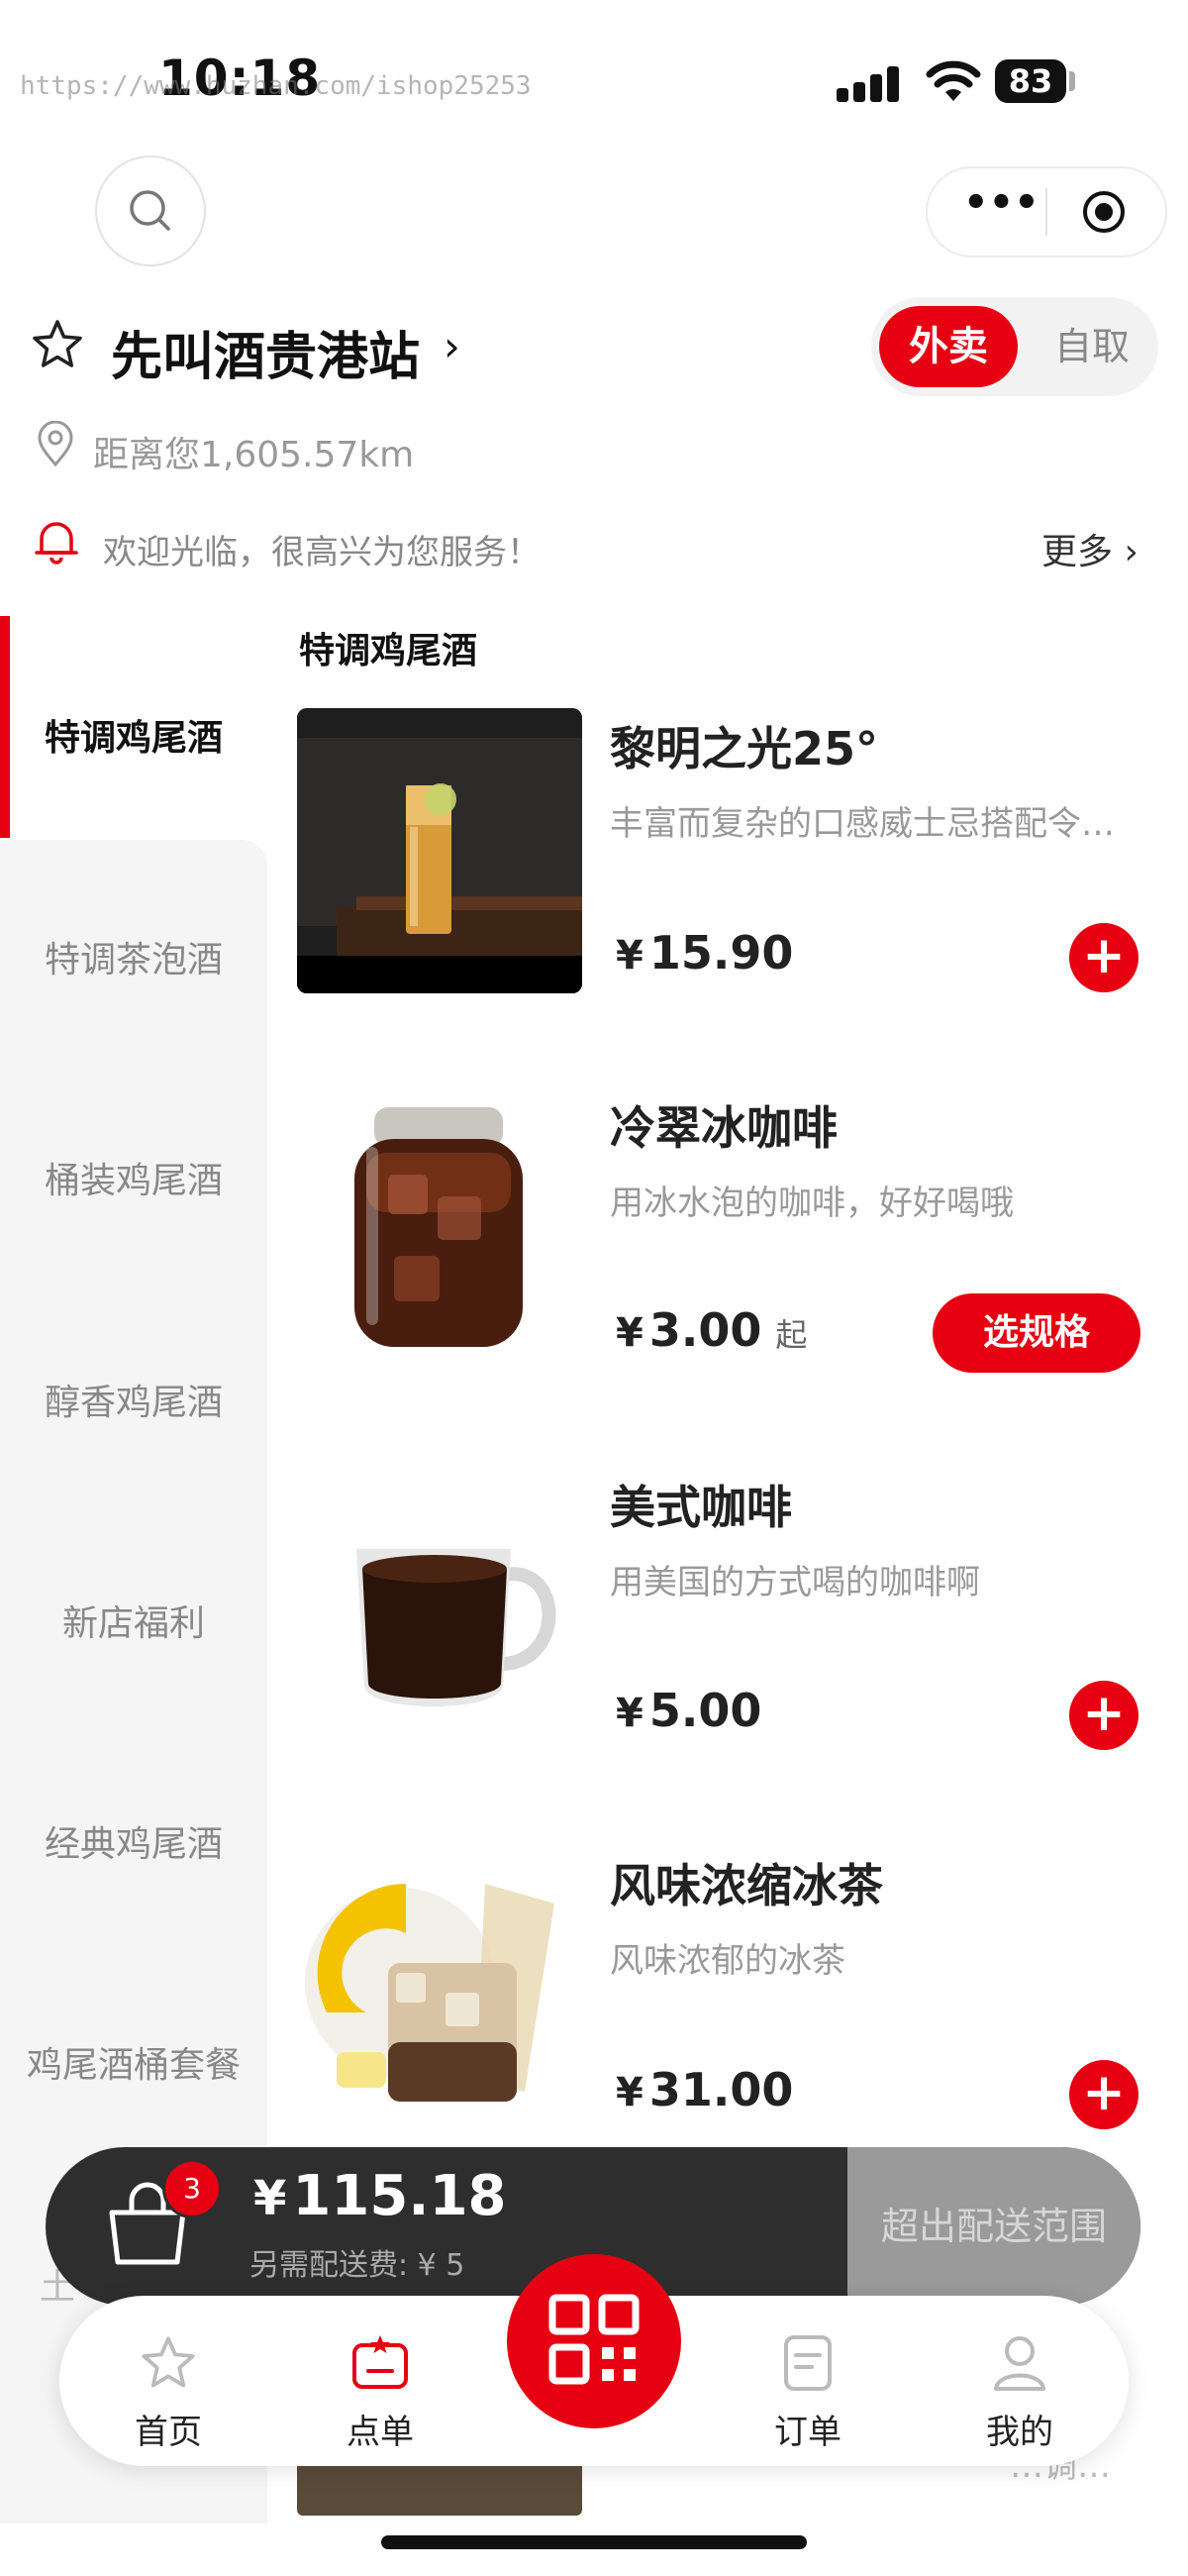 This screenshot has height=2576, width=1188. Describe the element at coordinates (133, 735) in the screenshot. I see `sidebar-item-cocktail: 特调鸡尾酒` at that location.